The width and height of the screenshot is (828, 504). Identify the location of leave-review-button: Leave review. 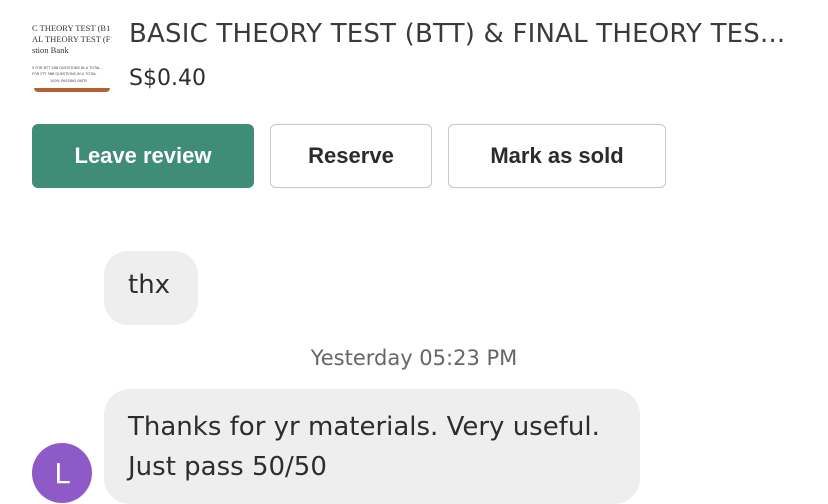
(143, 156).